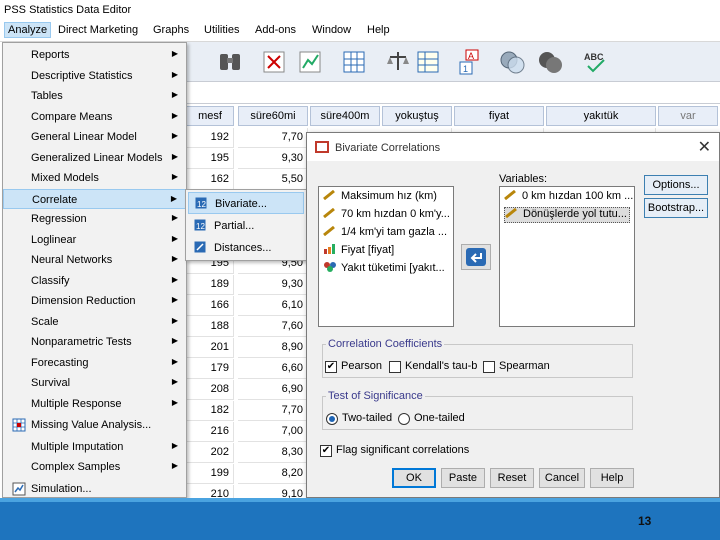 The width and height of the screenshot is (720, 540). I want to click on table-cell: 210, so click(210, 491).